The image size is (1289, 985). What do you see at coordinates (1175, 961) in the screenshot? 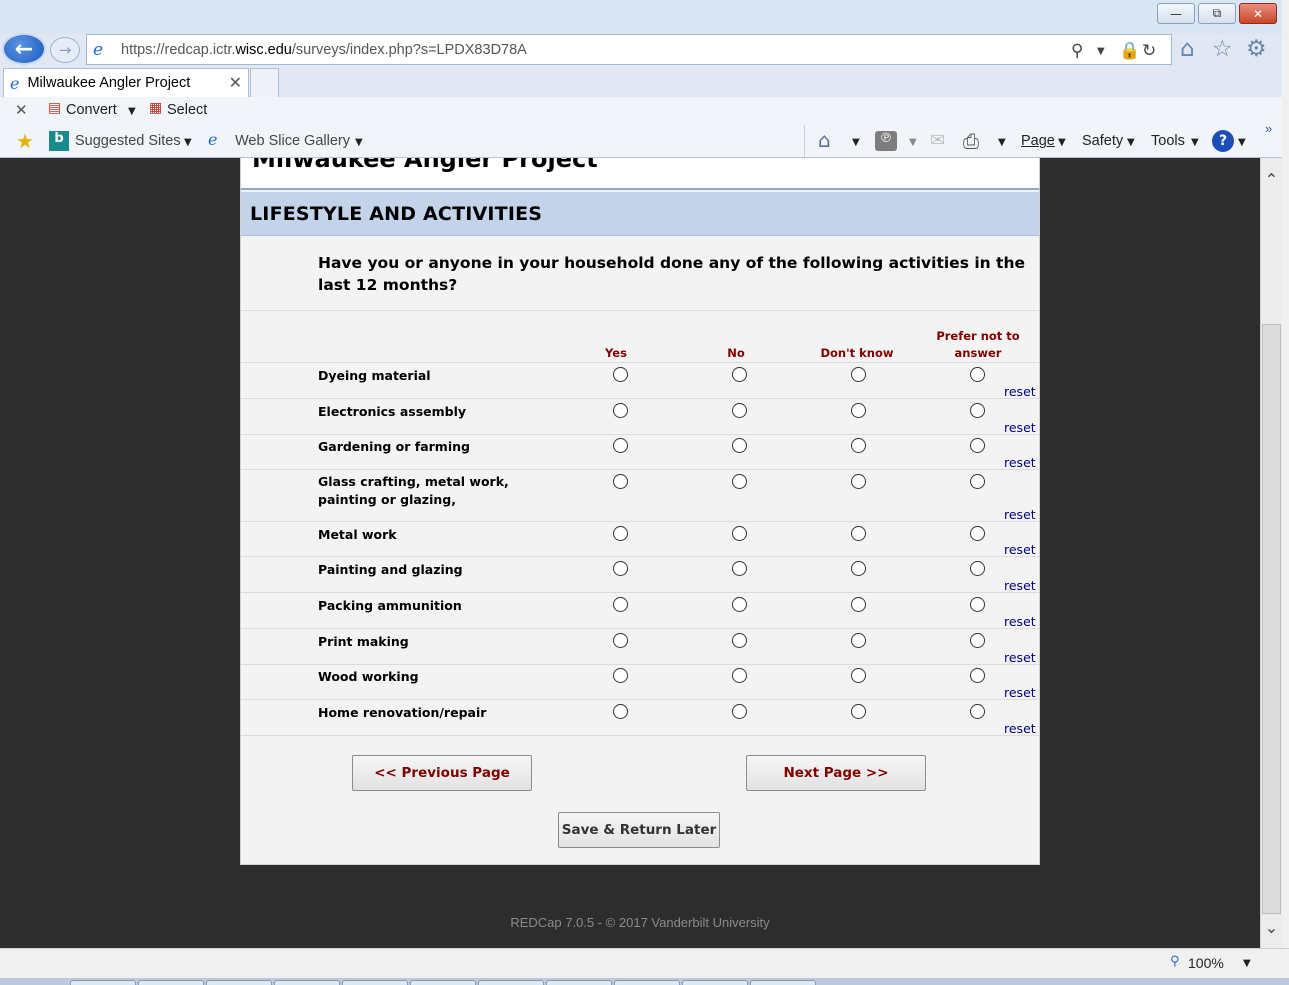
I see `zoom-icon: ⚲` at bounding box center [1175, 961].